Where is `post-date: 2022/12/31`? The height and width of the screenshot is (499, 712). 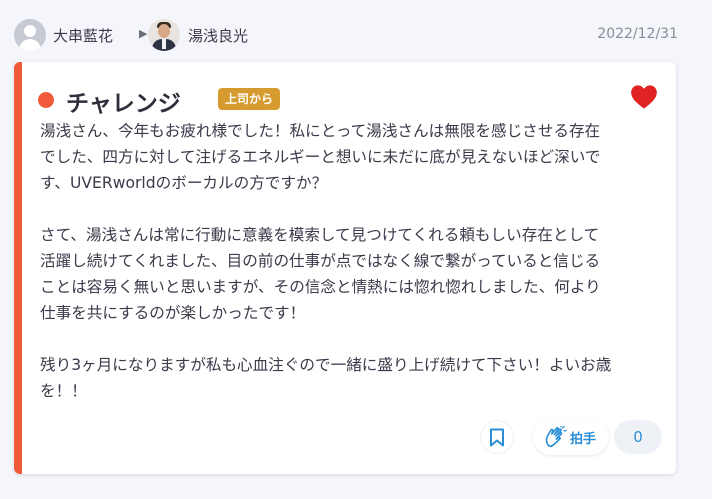
post-date: 2022/12/31 is located at coordinates (637, 34).